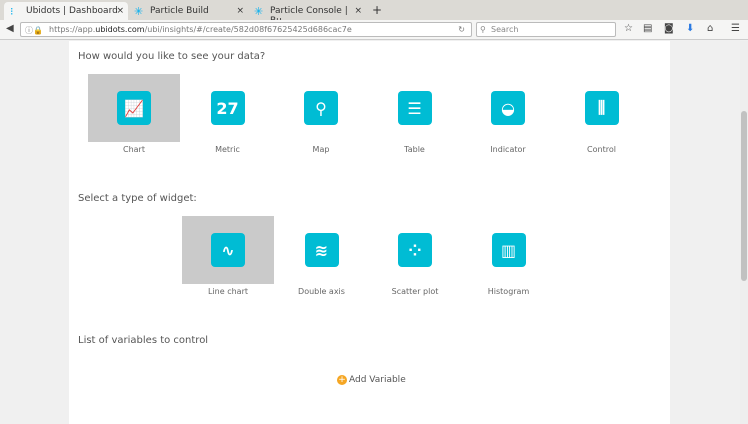 The image size is (748, 424). I want to click on bookmark-star-icon: ☆, so click(628, 28).